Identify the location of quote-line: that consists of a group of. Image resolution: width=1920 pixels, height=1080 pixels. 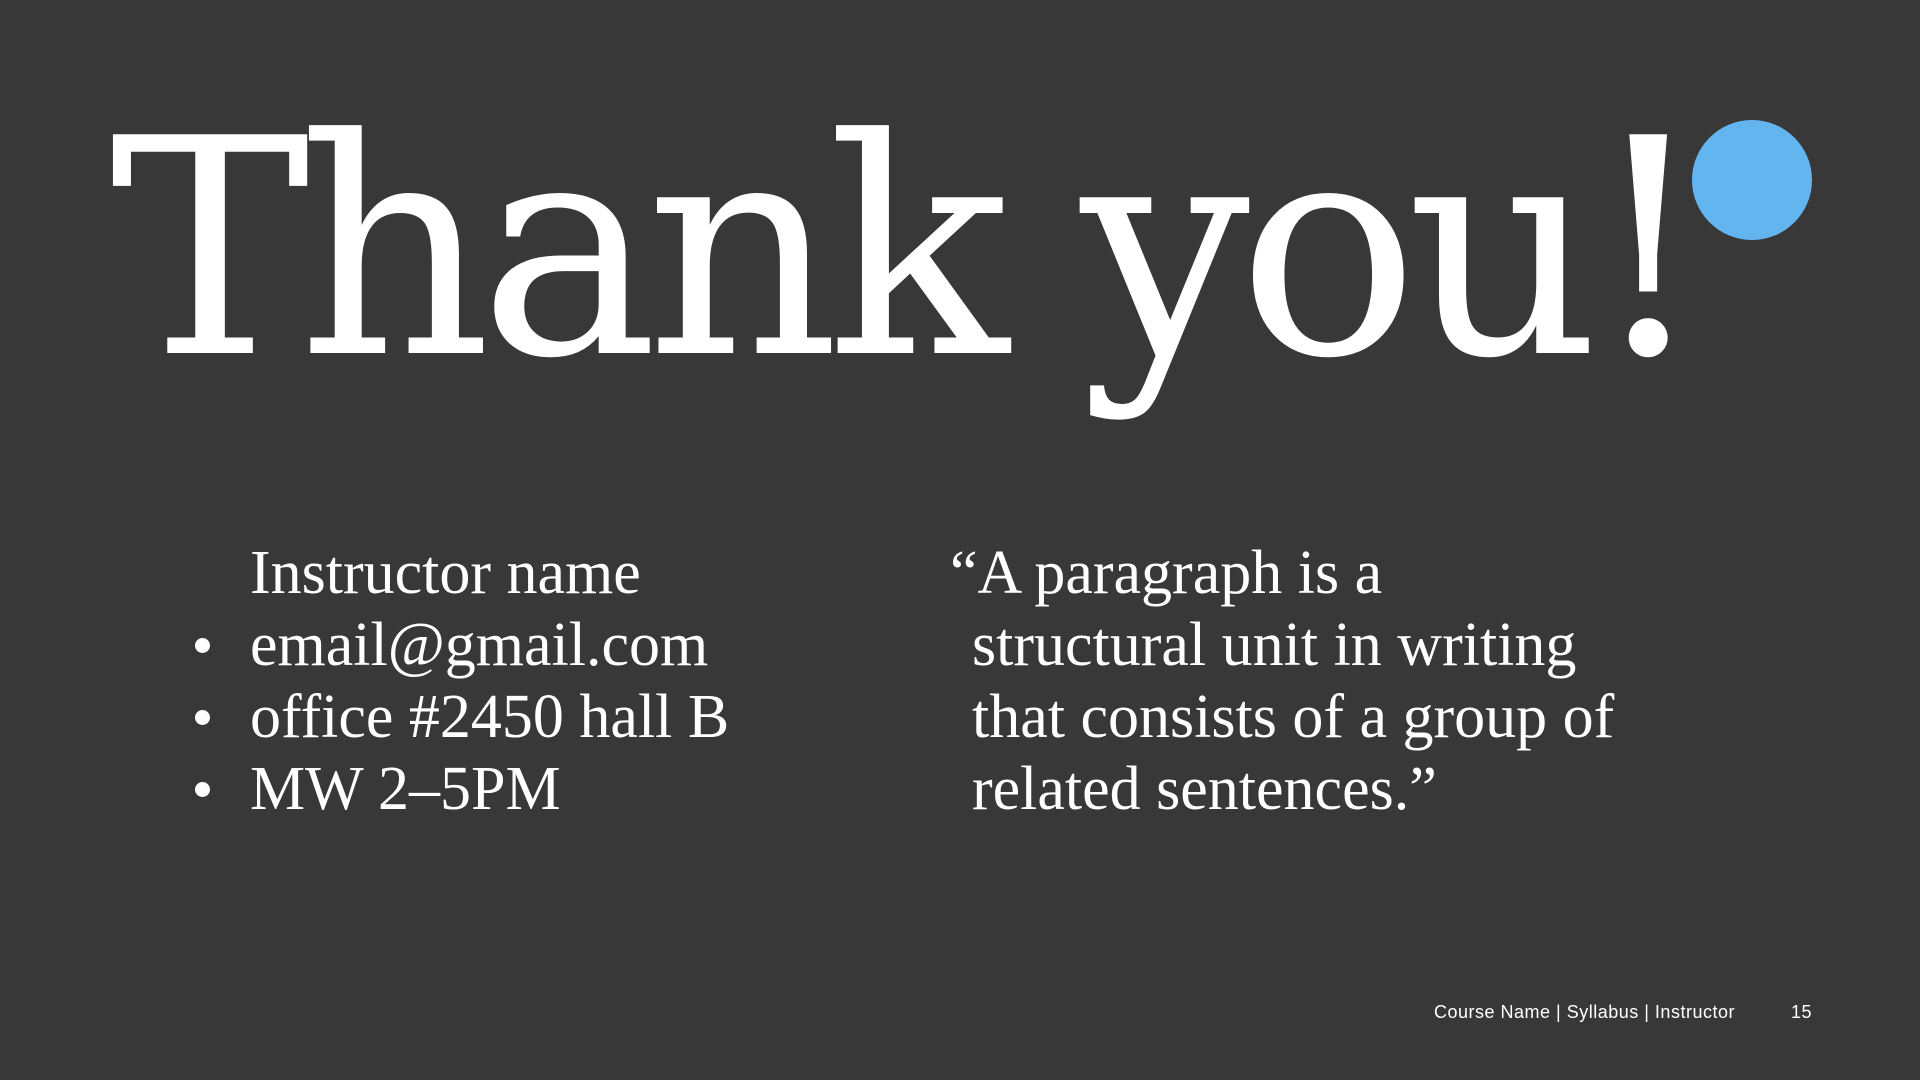
(1293, 717).